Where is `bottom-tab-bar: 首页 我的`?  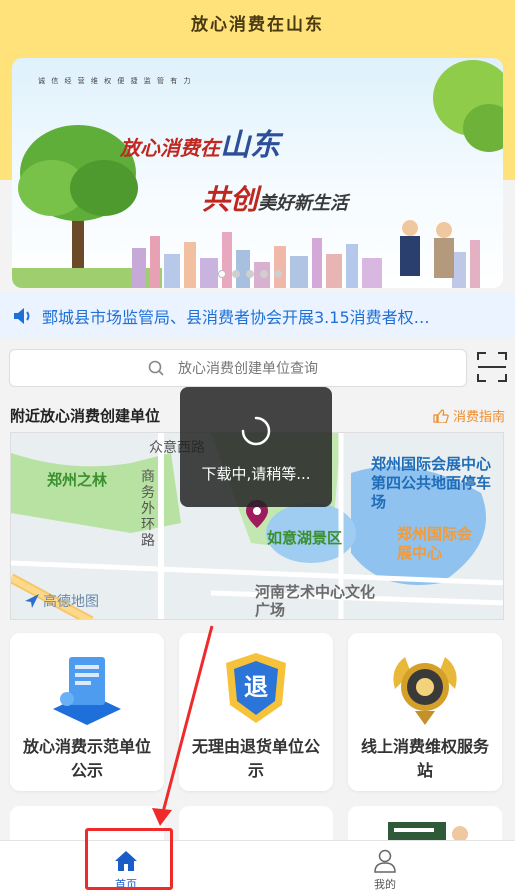
bottom-tab-bar: 首页 我的 is located at coordinates (257, 867).